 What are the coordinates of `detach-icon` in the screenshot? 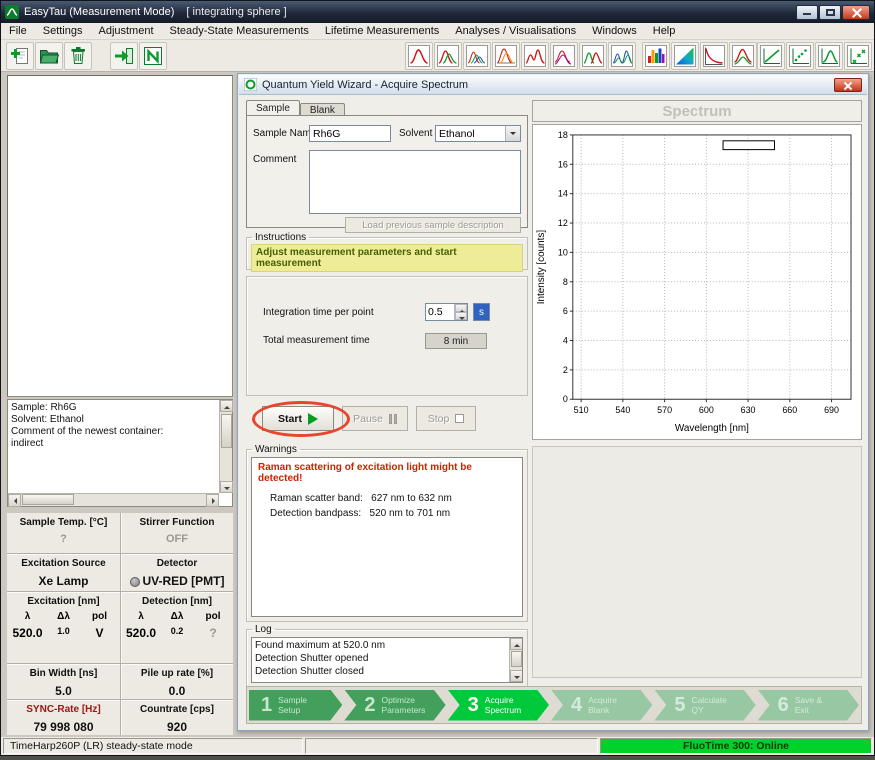 It's located at (153, 56).